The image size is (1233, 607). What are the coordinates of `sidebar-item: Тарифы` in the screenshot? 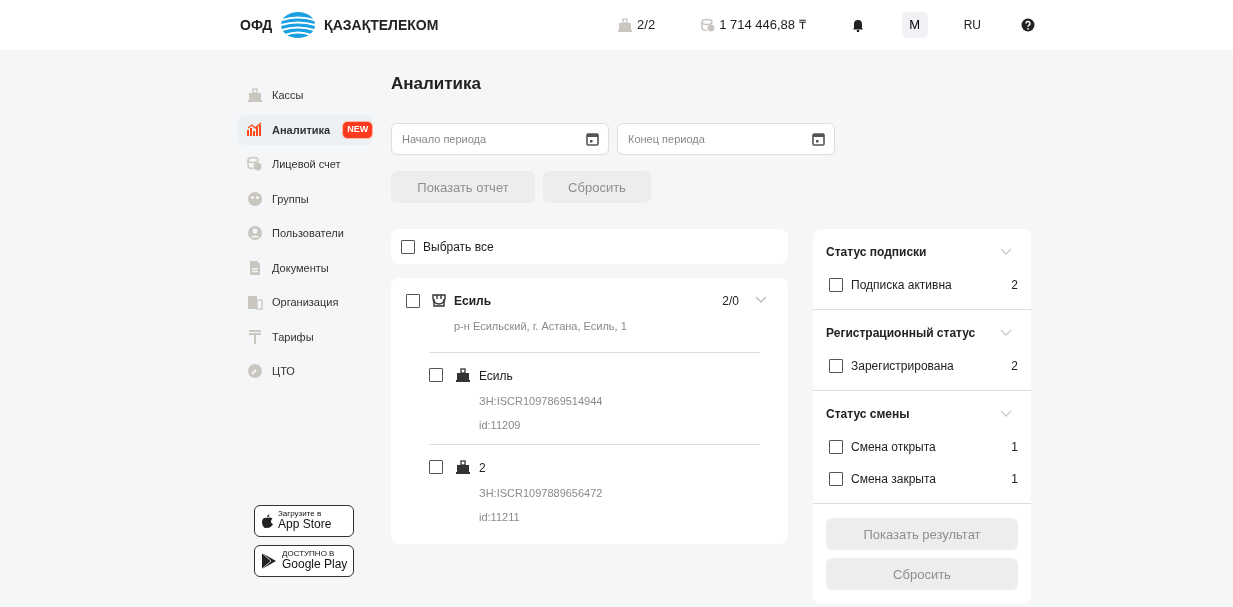 It's located at (305, 336).